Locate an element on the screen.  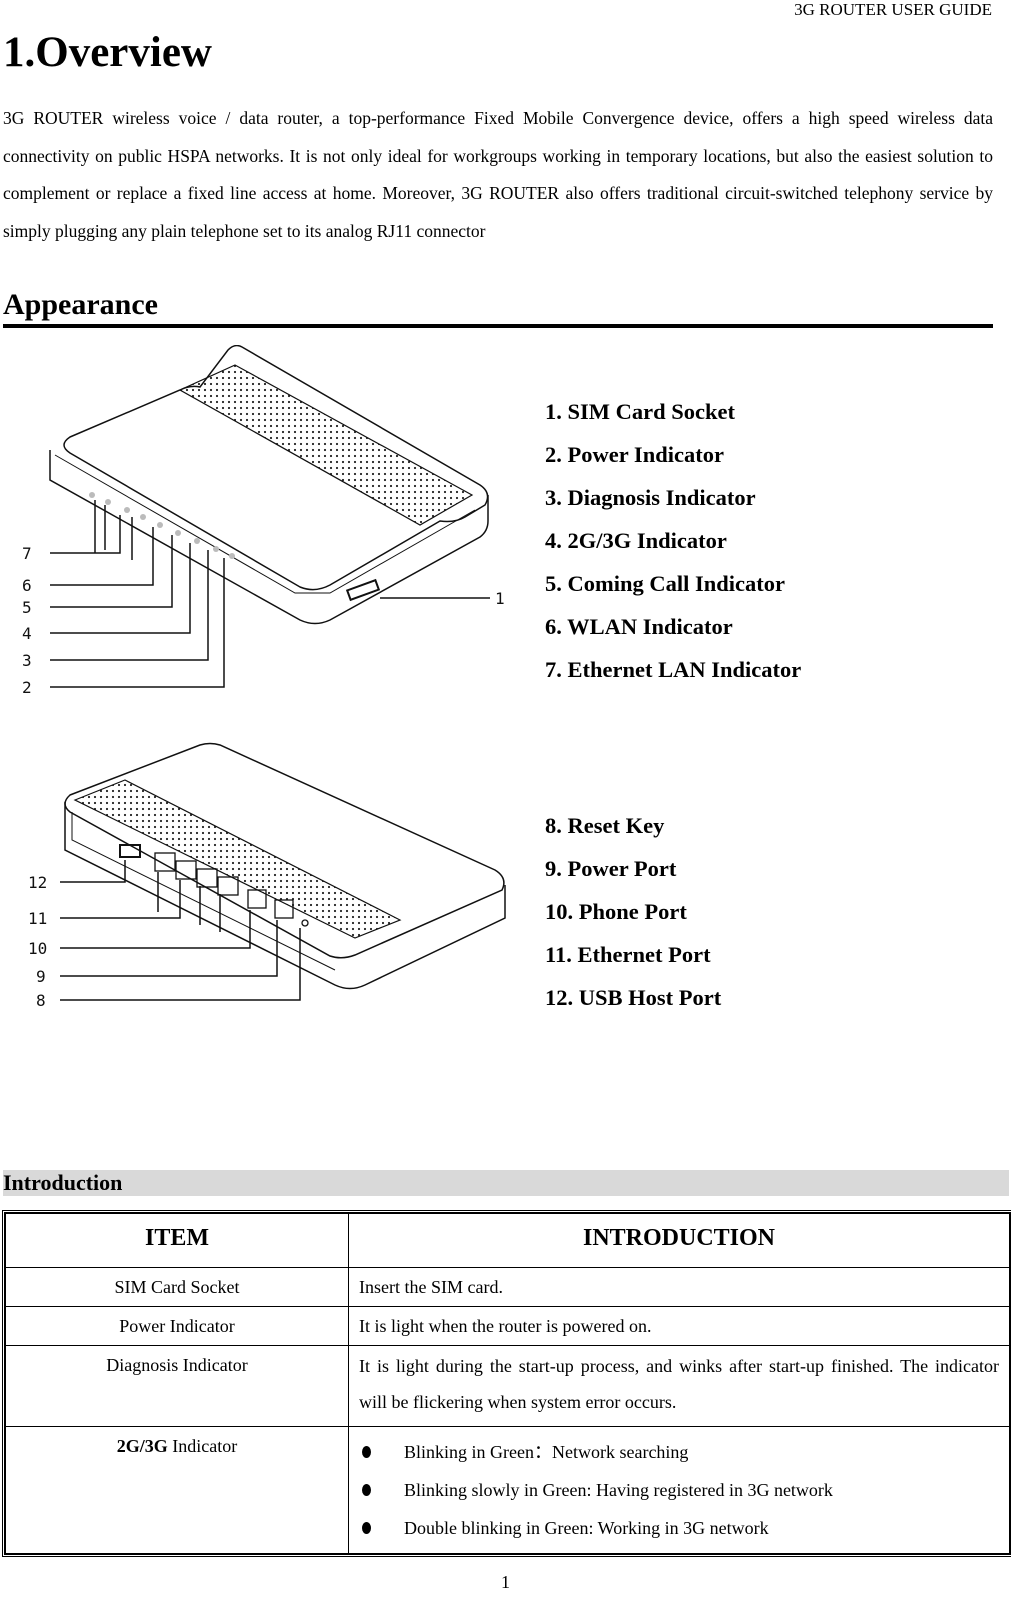
item-cell: Power Indicator is located at coordinates (177, 1326).